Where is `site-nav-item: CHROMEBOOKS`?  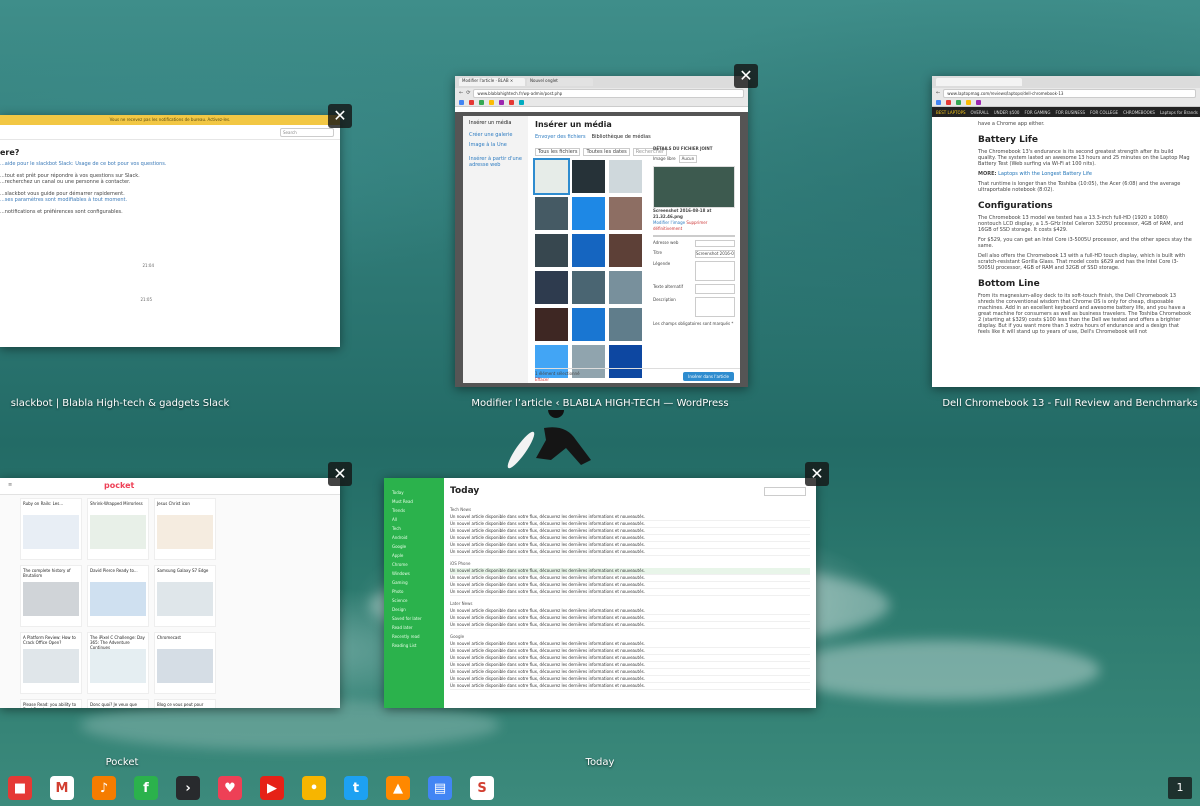
site-nav-item: CHROMEBOOKS is located at coordinates (1139, 112).